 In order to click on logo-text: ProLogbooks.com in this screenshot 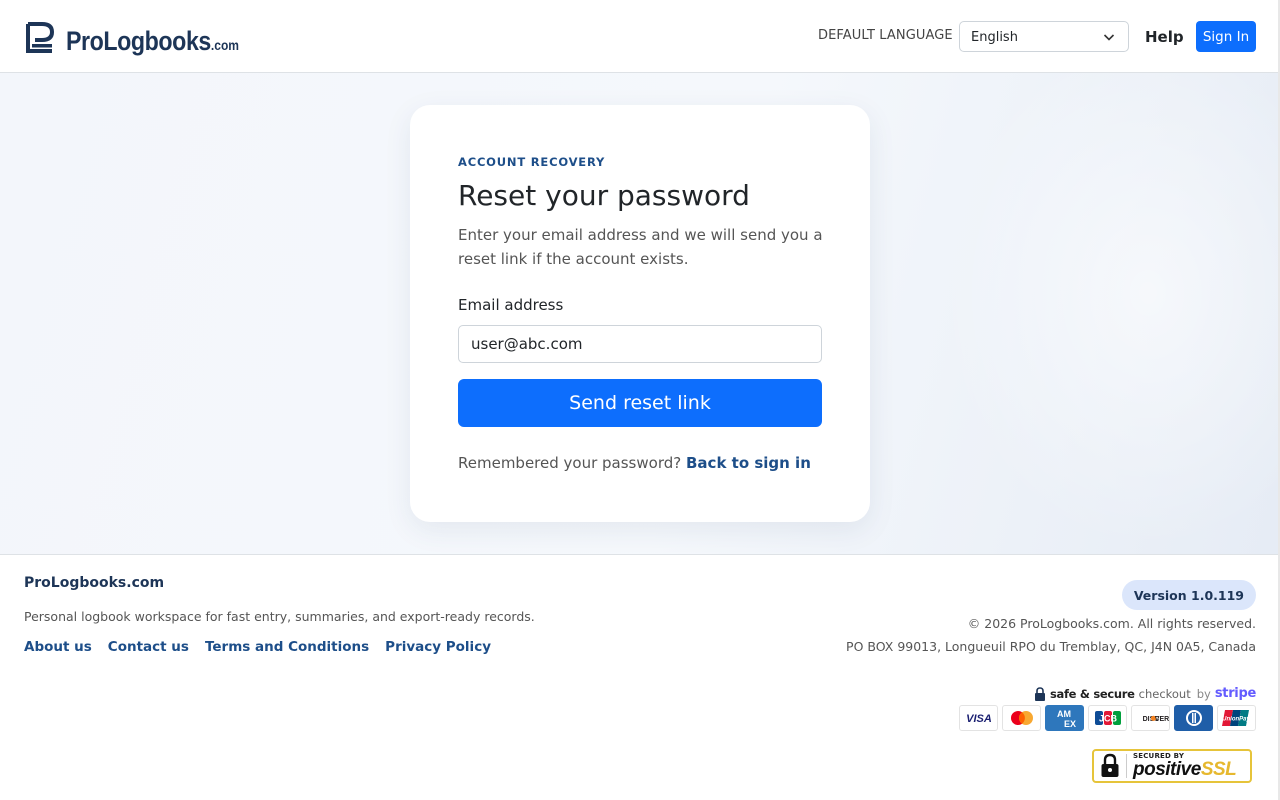, I will do `click(153, 41)`.